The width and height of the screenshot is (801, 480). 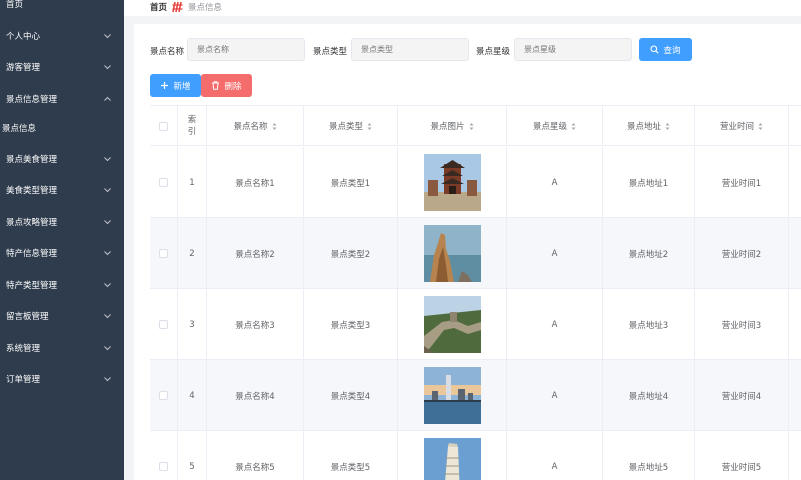 I want to click on header-business-hours: 营业时间, so click(x=742, y=126).